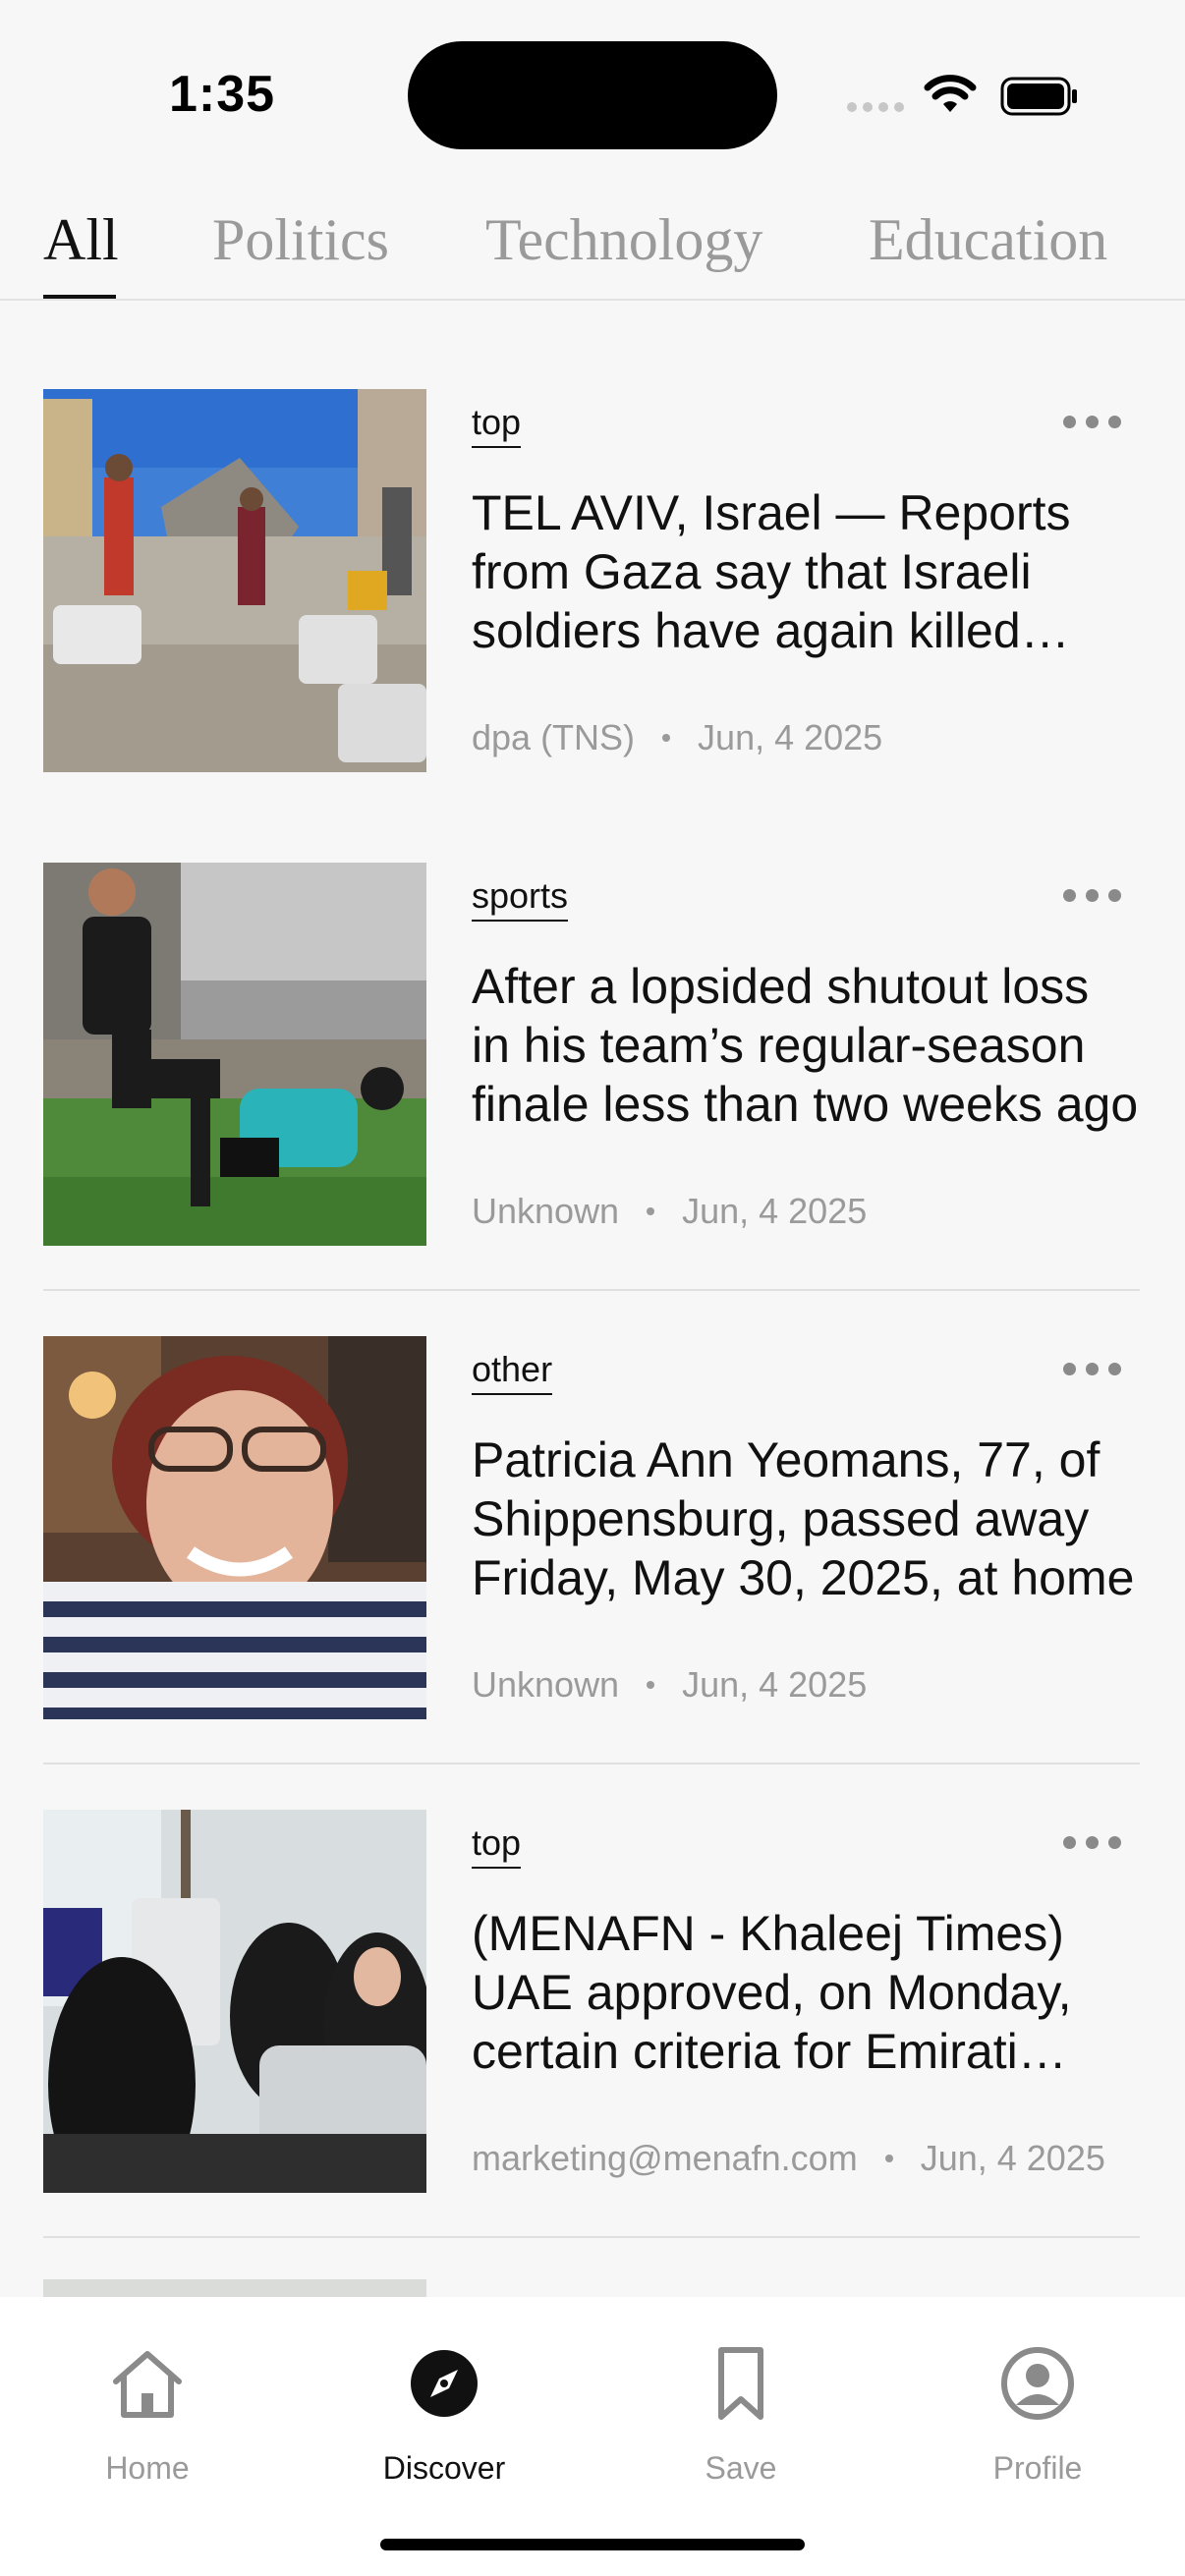 Image resolution: width=1185 pixels, height=2576 pixels. Describe the element at coordinates (513, 1372) in the screenshot. I see `article-category: other` at that location.